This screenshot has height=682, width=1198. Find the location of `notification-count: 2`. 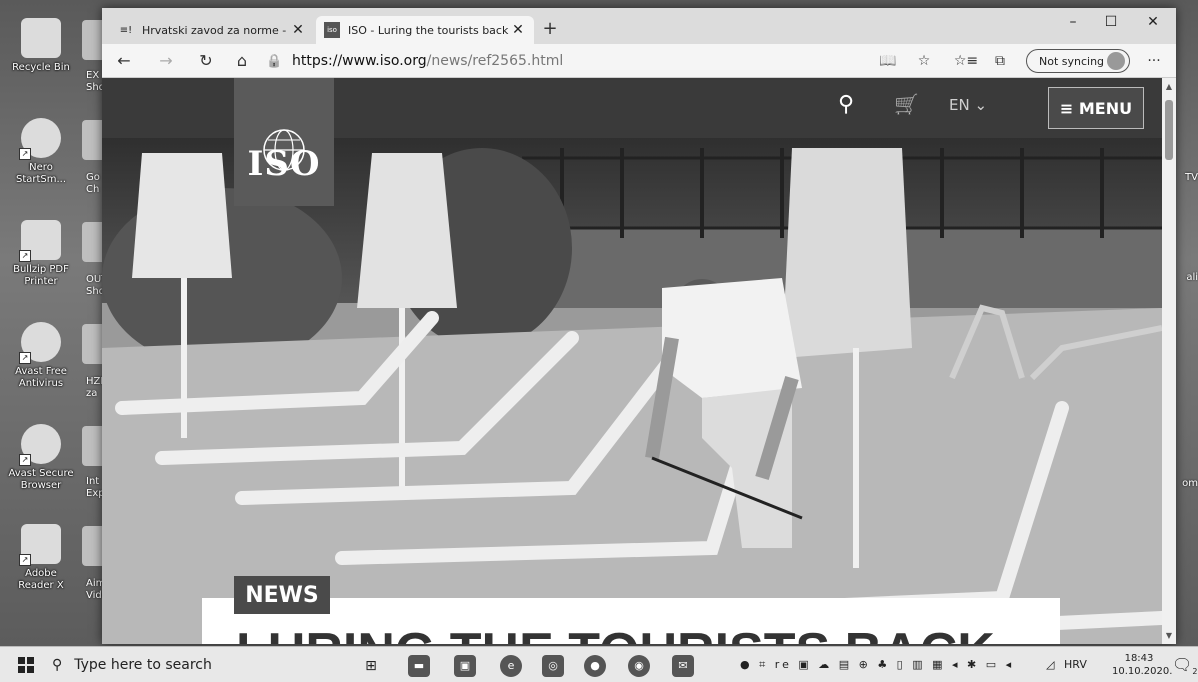

notification-count: 2 is located at coordinates (1195, 672).